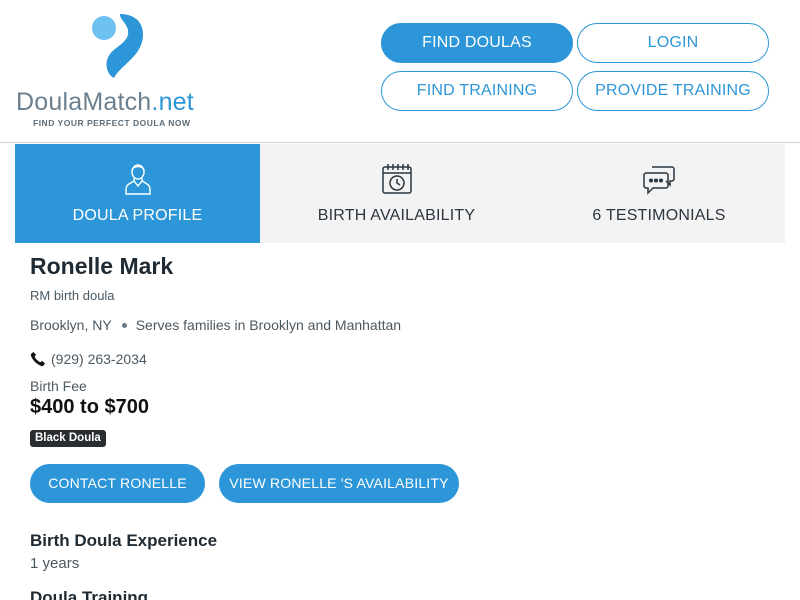  I want to click on logo-mark-icon, so click(118, 46).